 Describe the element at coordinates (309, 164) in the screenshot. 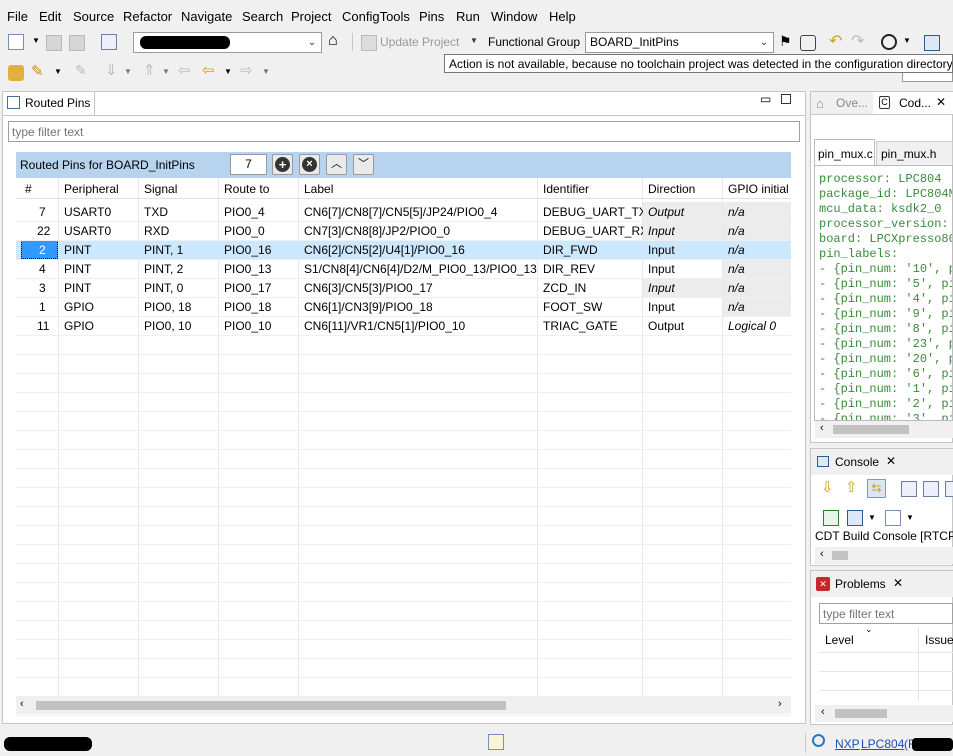

I see `remove-row-button: ×` at that location.